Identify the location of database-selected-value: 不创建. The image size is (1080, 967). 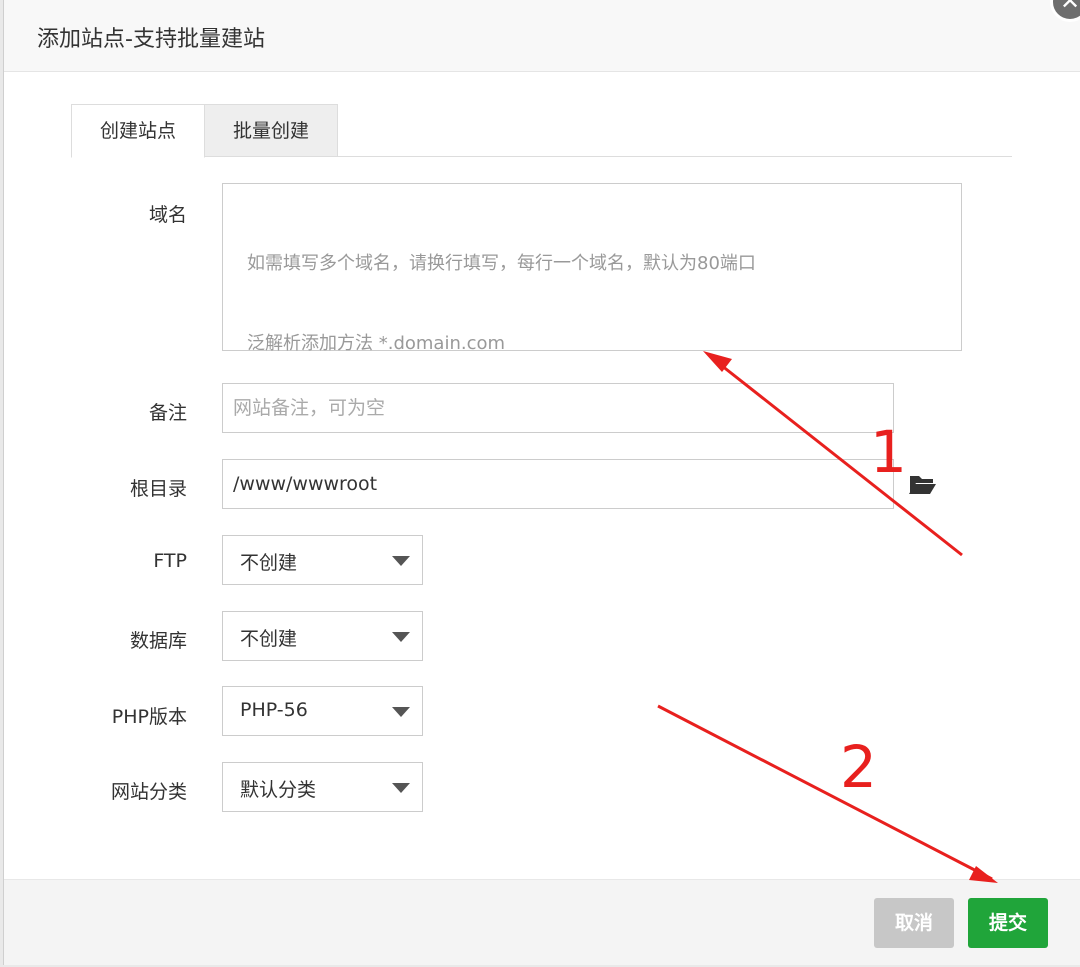
(269, 639).